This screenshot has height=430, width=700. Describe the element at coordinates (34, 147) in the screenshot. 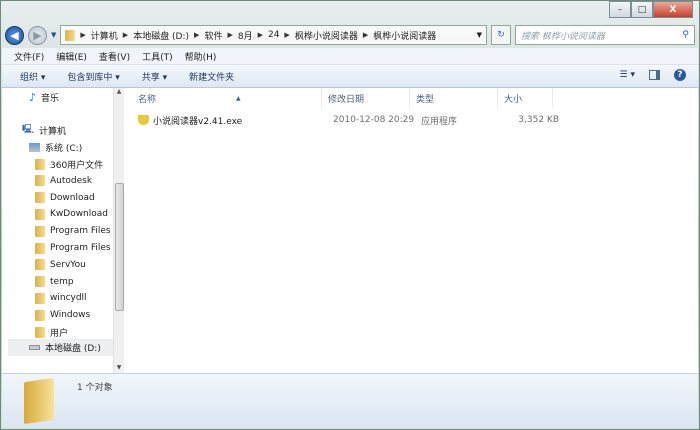

I see `drive-icon` at that location.